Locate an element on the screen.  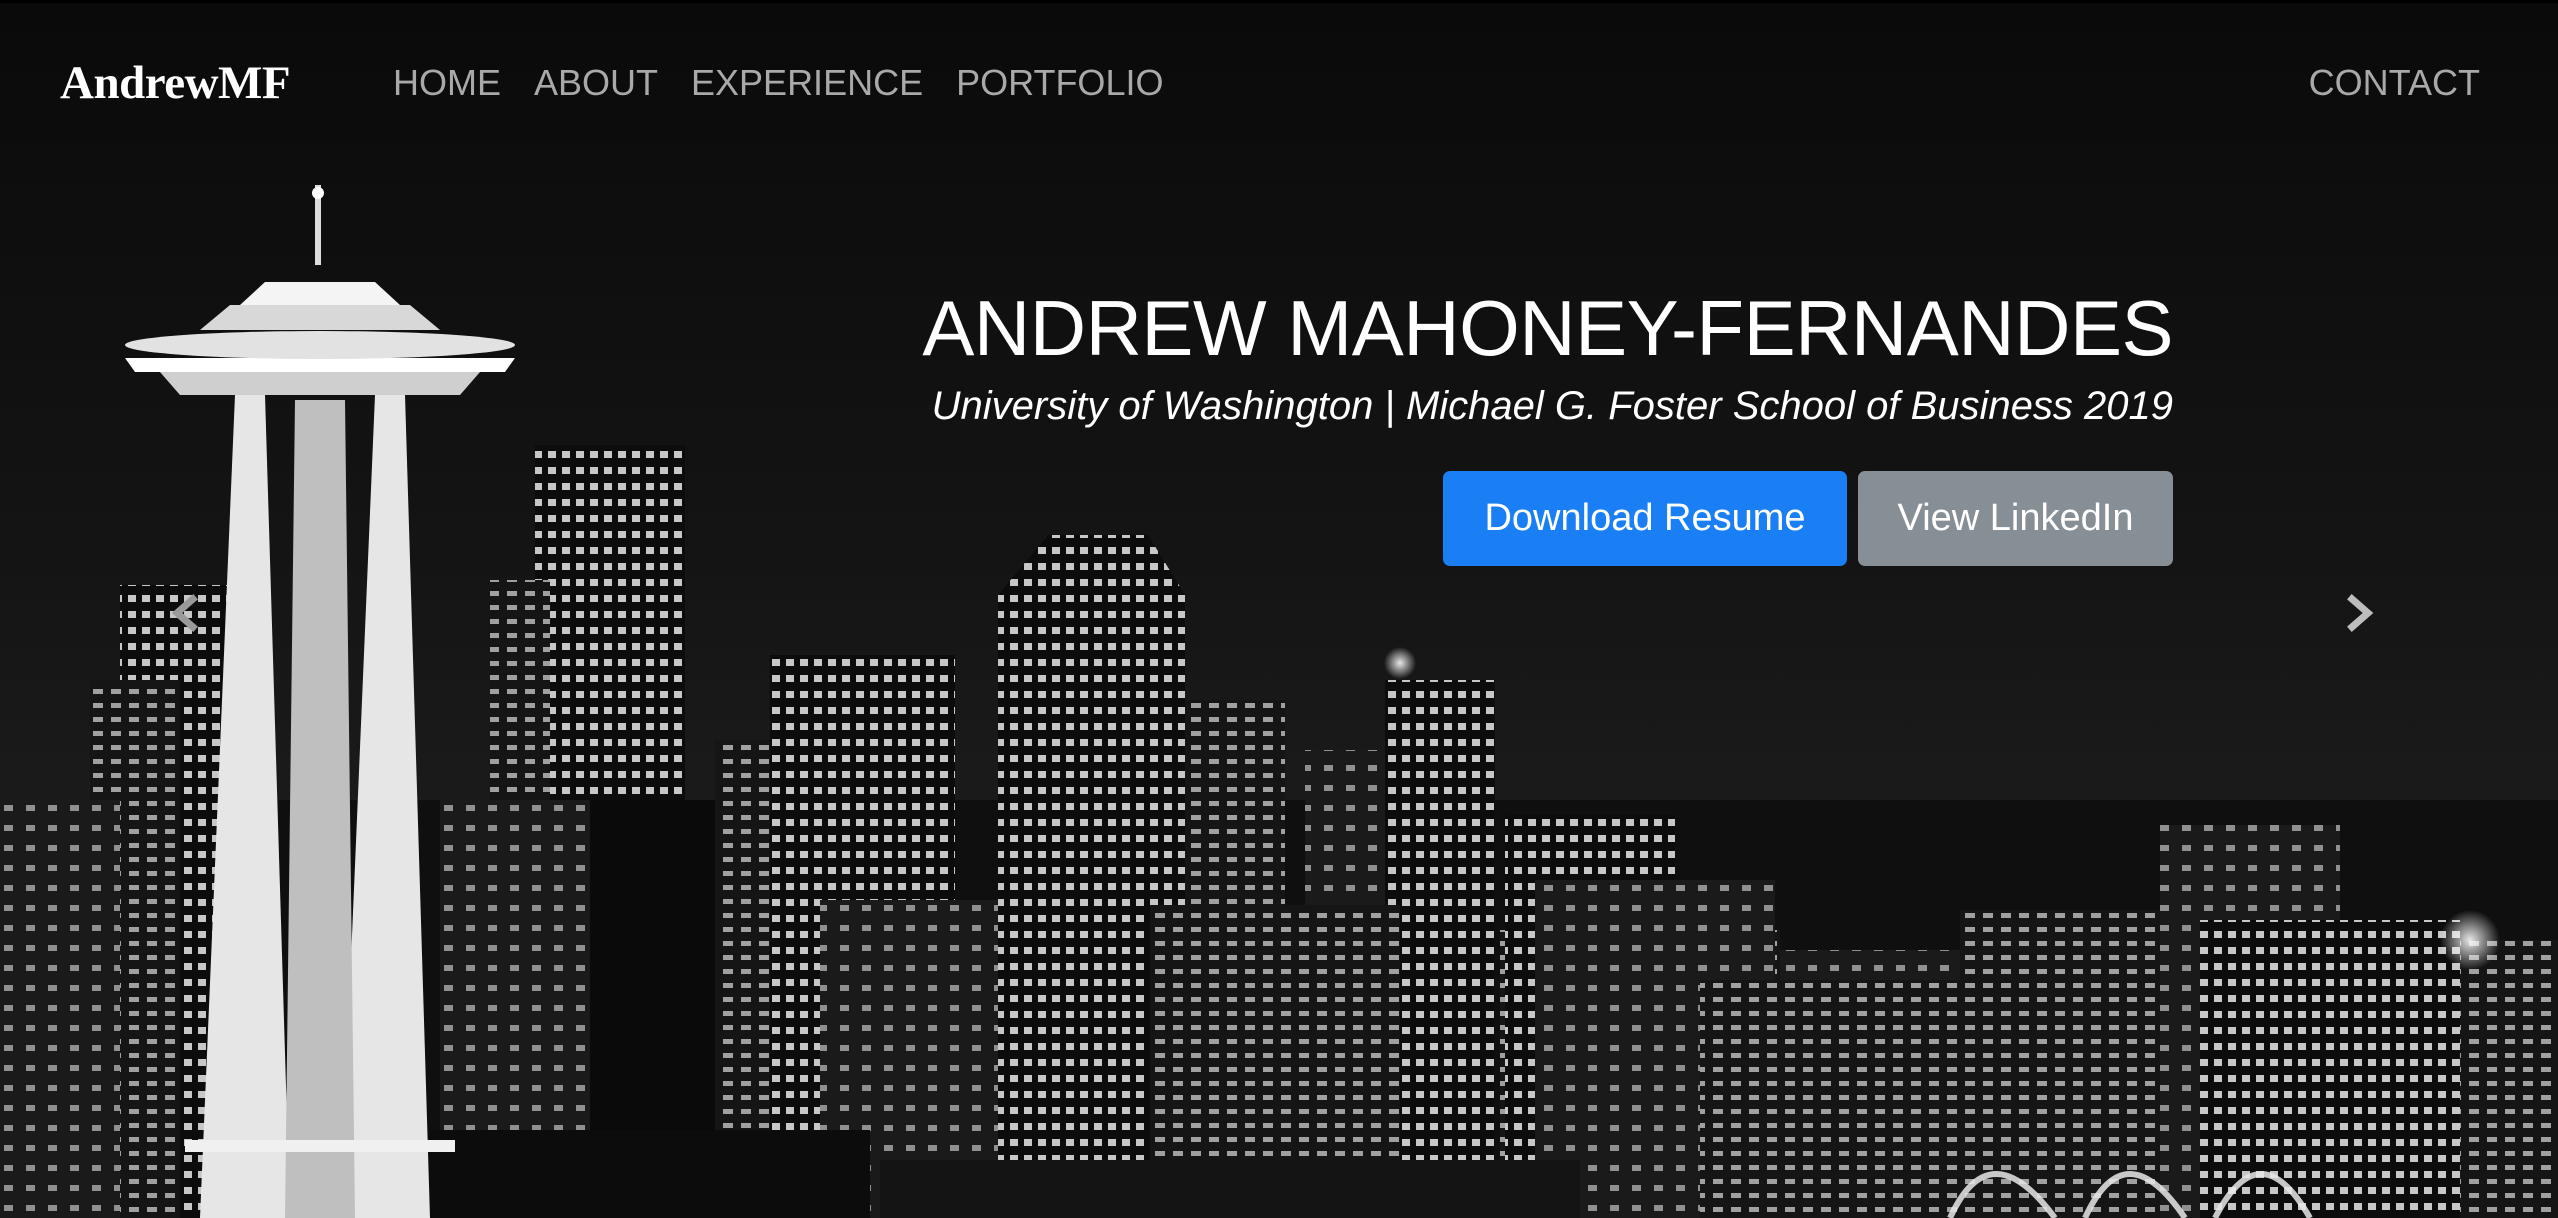
nav-link-contact: CONTACT is located at coordinates (2394, 83).